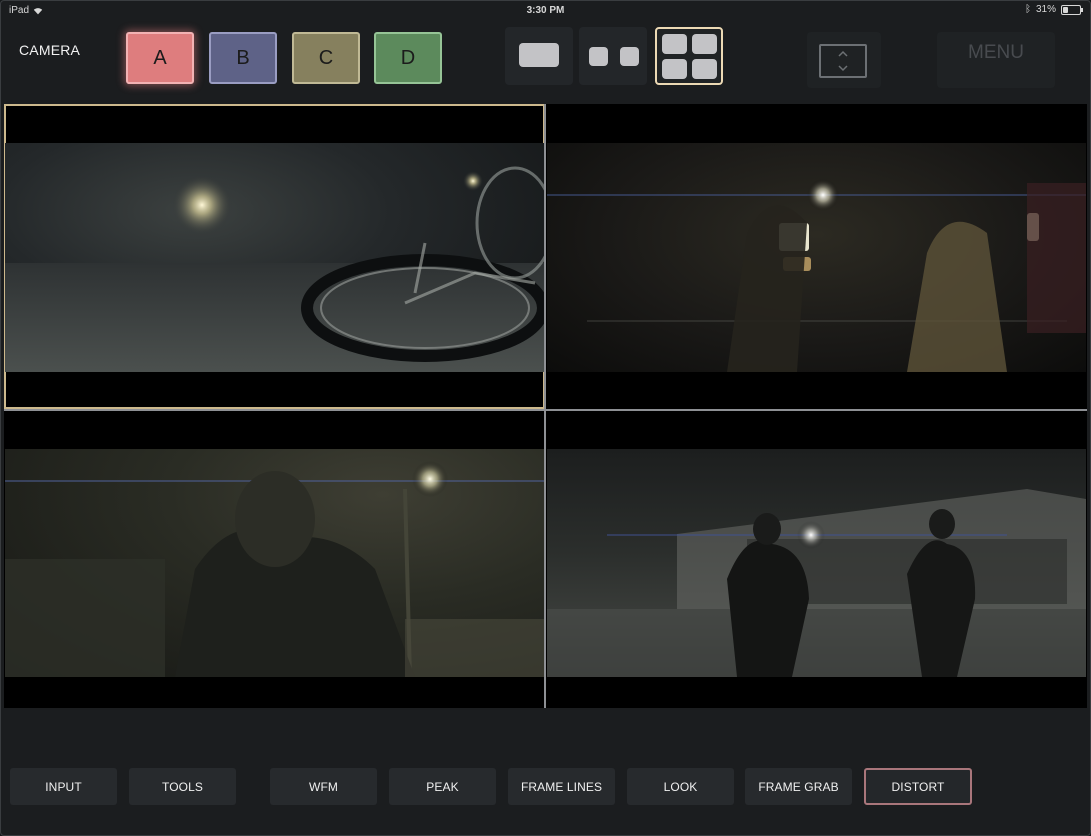 This screenshot has height=836, width=1091. What do you see at coordinates (613, 56) in the screenshot?
I see `layout-dual-button` at bounding box center [613, 56].